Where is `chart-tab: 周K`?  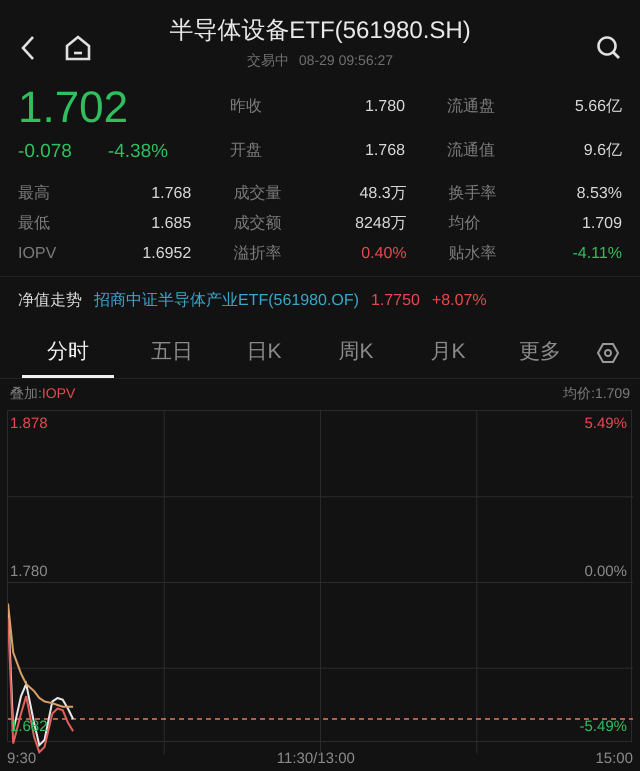 chart-tab: 周K is located at coordinates (356, 353).